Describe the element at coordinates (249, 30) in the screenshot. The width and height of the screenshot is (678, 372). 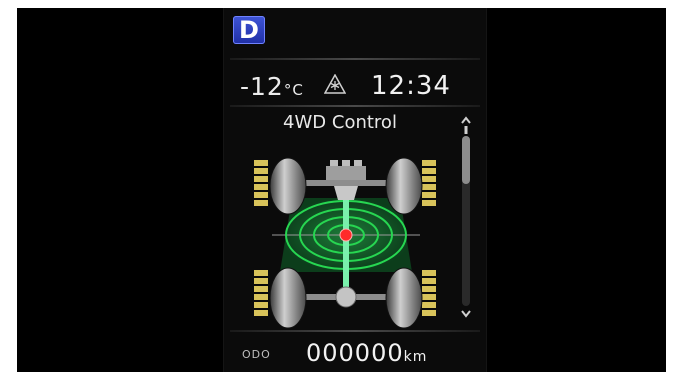
I see `gear-indicator: D` at that location.